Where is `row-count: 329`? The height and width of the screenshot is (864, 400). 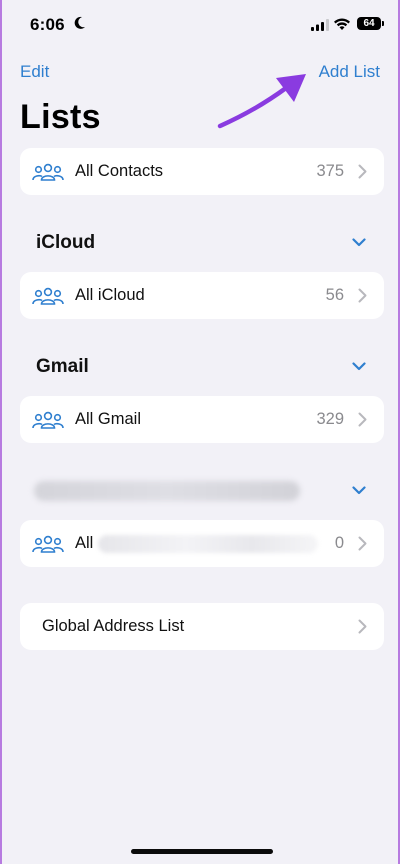
row-count: 329 is located at coordinates (330, 419).